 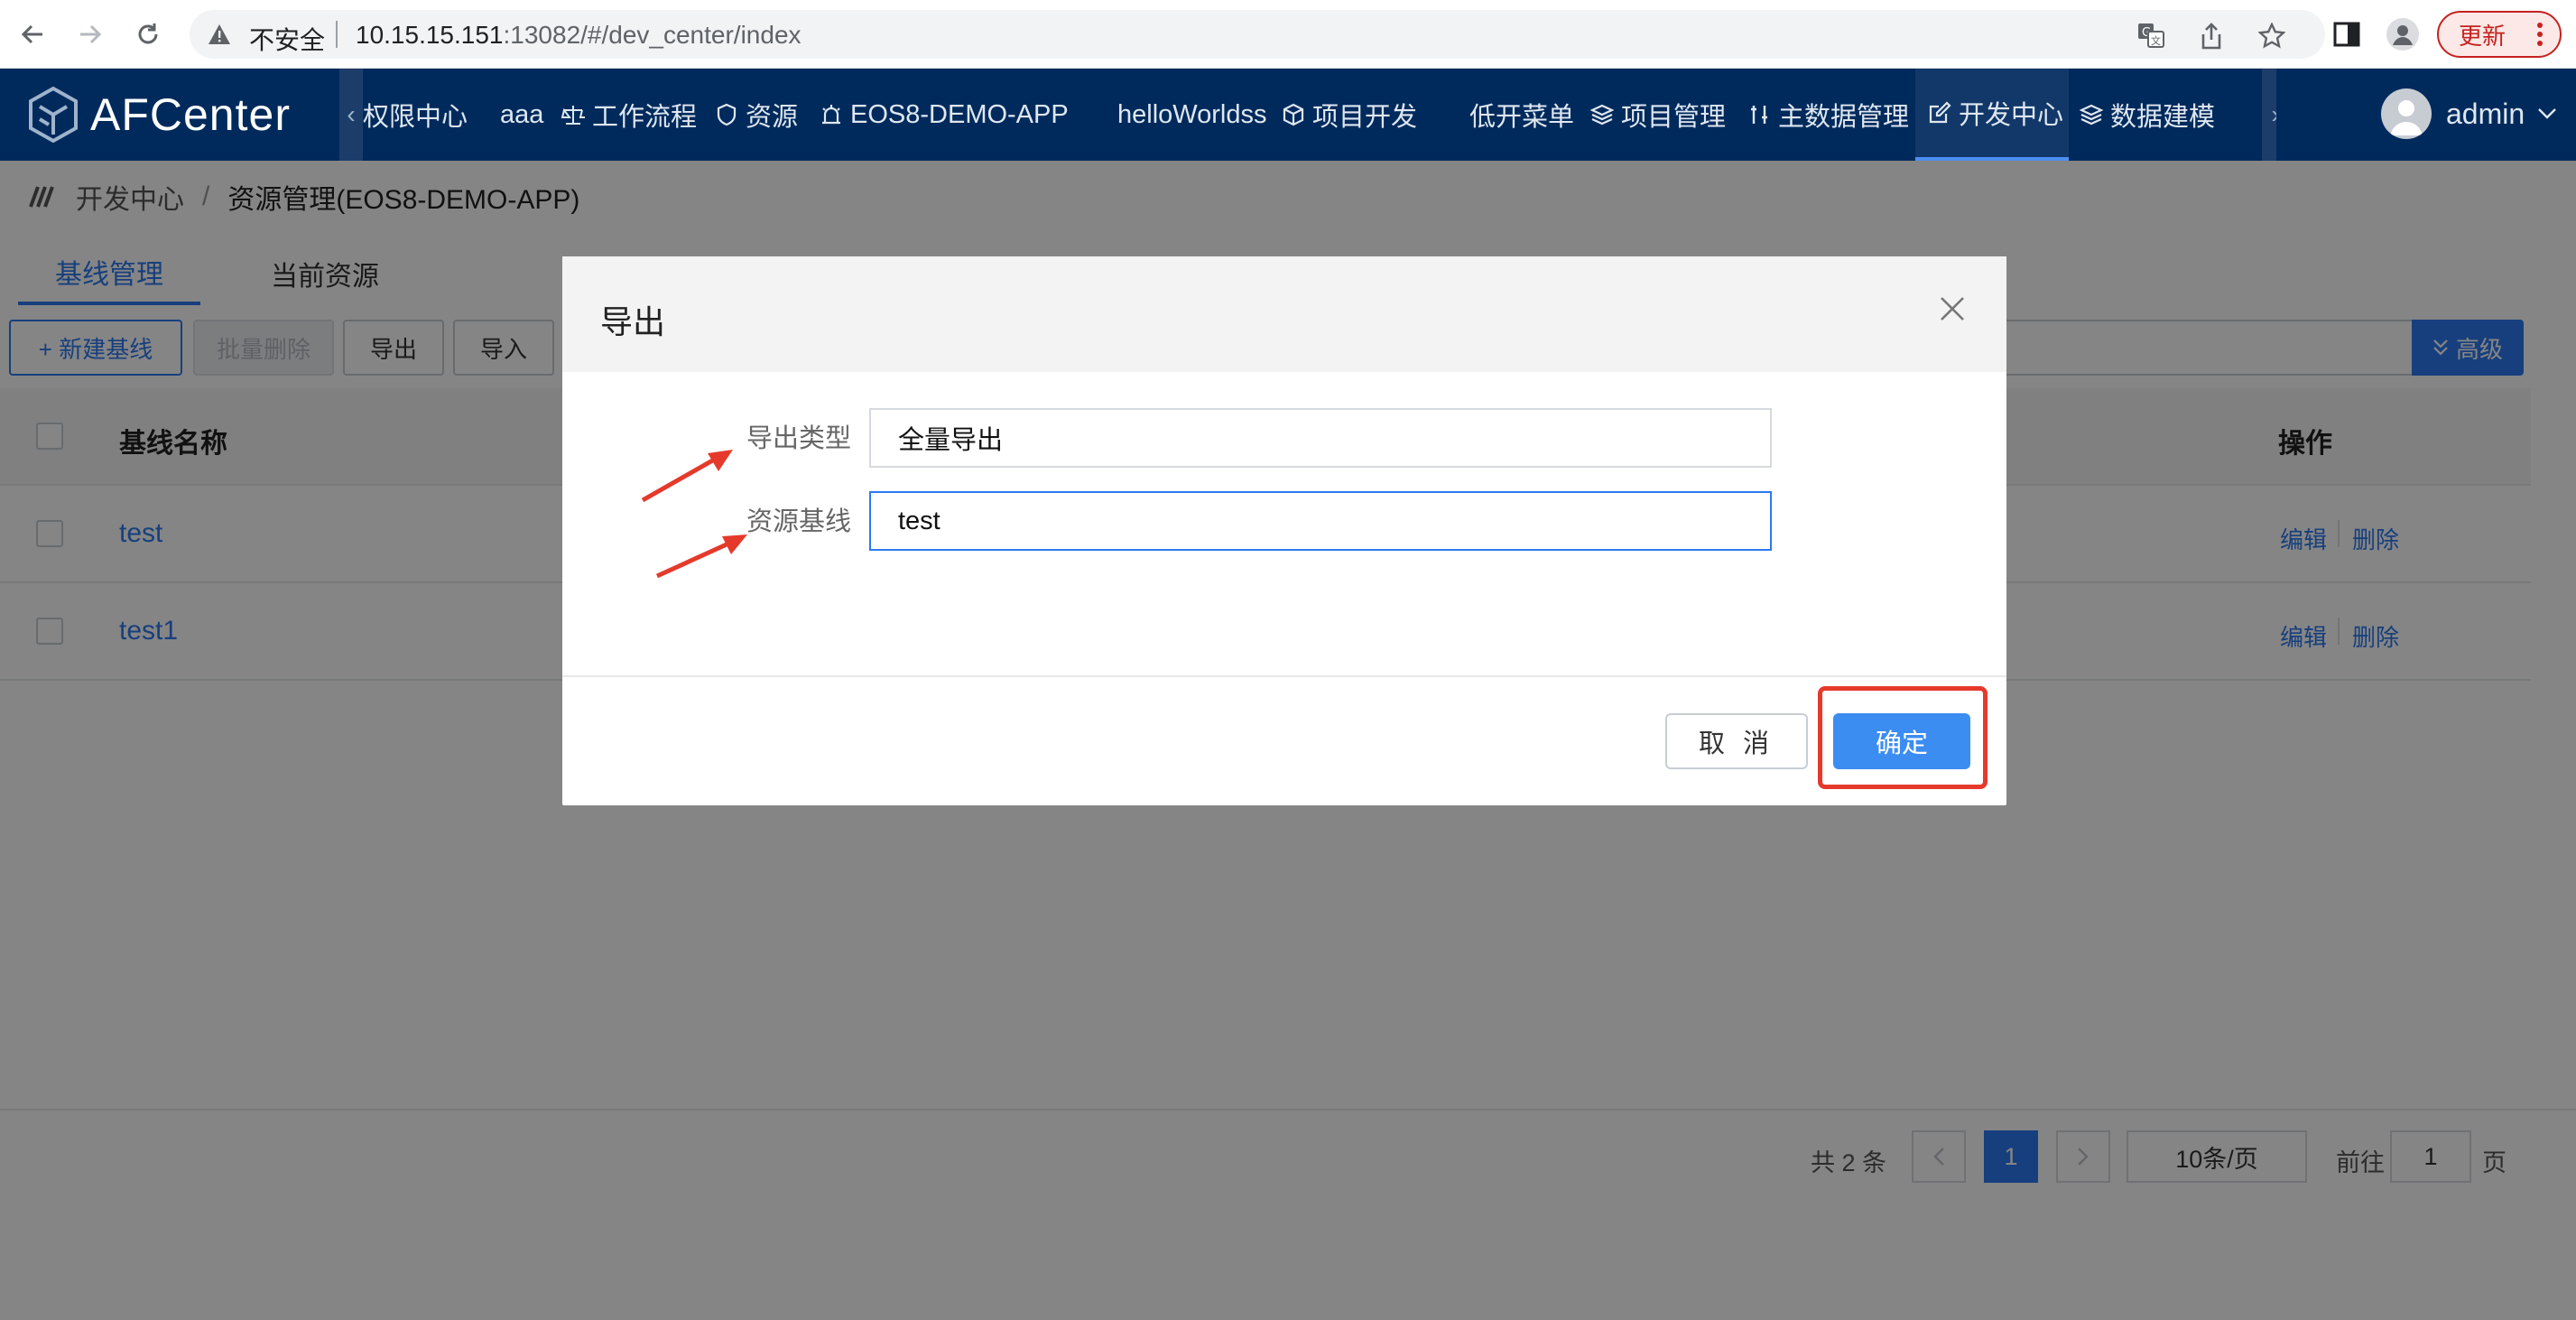 I want to click on menu-label: 低开菜单, so click(x=1522, y=118).